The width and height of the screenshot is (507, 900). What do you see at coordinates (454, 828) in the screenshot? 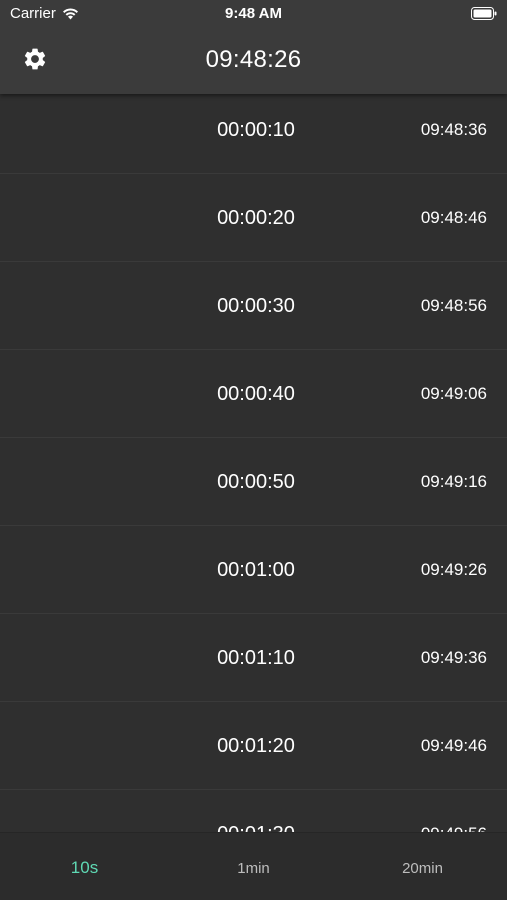
I see `clock-time: 09:49:56` at bounding box center [454, 828].